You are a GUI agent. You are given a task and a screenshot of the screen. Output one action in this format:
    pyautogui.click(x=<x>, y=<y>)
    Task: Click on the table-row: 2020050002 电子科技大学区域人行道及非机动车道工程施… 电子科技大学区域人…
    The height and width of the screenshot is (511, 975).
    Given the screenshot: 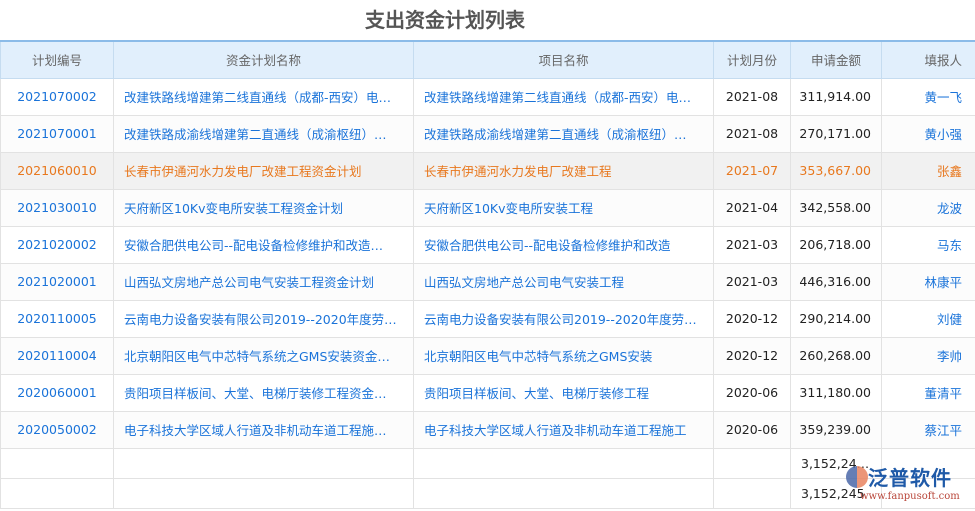 What is the action you would take?
    pyautogui.click(x=487, y=429)
    